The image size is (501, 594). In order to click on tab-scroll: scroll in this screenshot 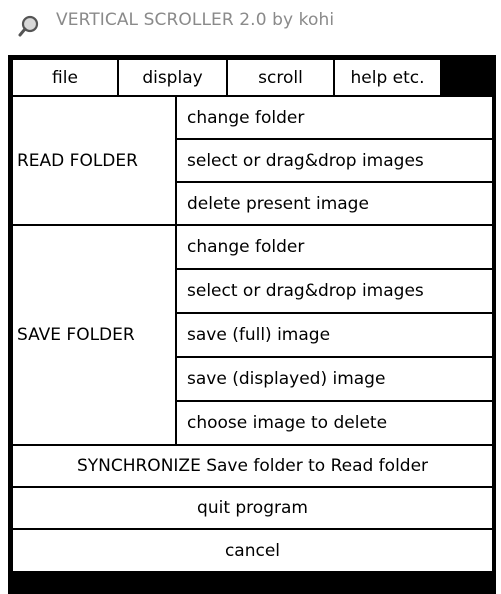, I will do `click(280, 77)`.